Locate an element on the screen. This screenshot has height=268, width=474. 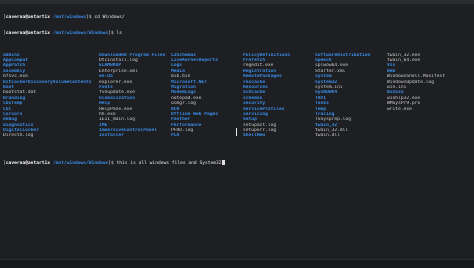
mouse-ibeam-cursor-icon is located at coordinates (236, 132).